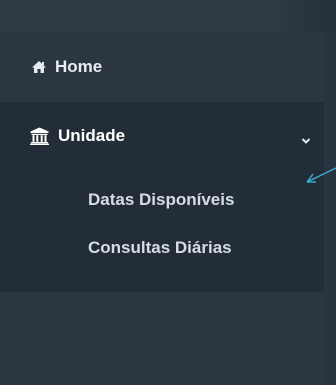  Describe the element at coordinates (39, 136) in the screenshot. I see `bank-icon` at that location.